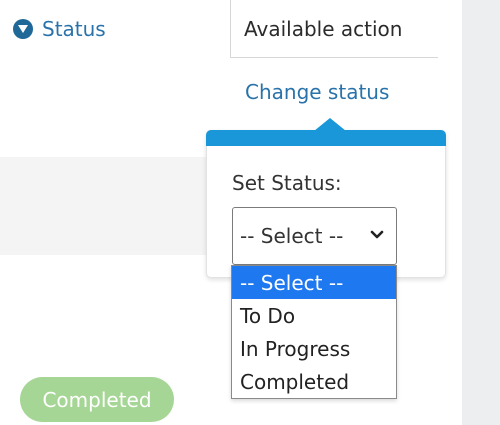 The width and height of the screenshot is (500, 425). What do you see at coordinates (115, 29) in the screenshot?
I see `status-column-header: Status` at bounding box center [115, 29].